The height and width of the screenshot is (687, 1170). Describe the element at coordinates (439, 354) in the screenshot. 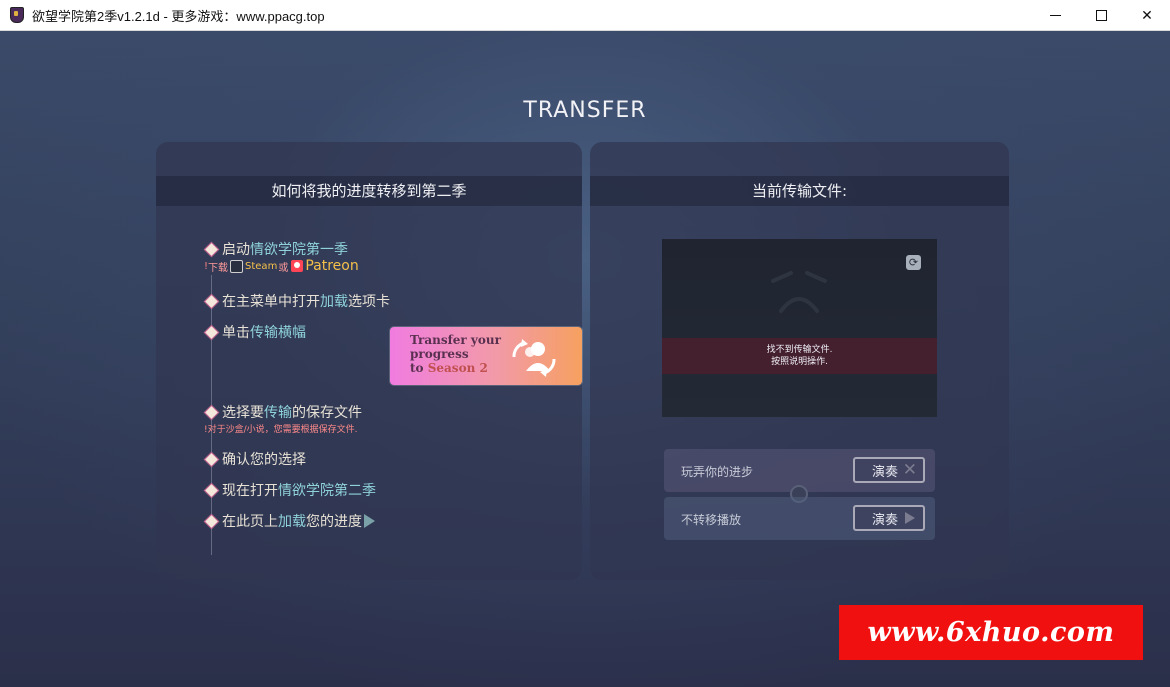

I see `banner-line-2: progress` at that location.